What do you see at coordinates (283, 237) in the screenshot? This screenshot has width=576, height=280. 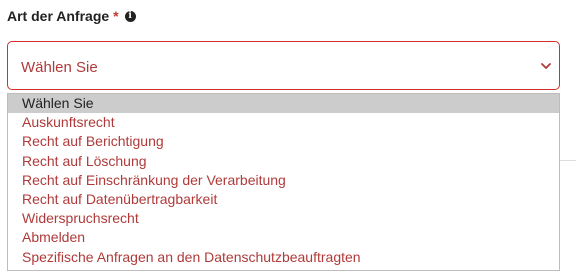 I see `option-abmelden: Abmelden` at bounding box center [283, 237].